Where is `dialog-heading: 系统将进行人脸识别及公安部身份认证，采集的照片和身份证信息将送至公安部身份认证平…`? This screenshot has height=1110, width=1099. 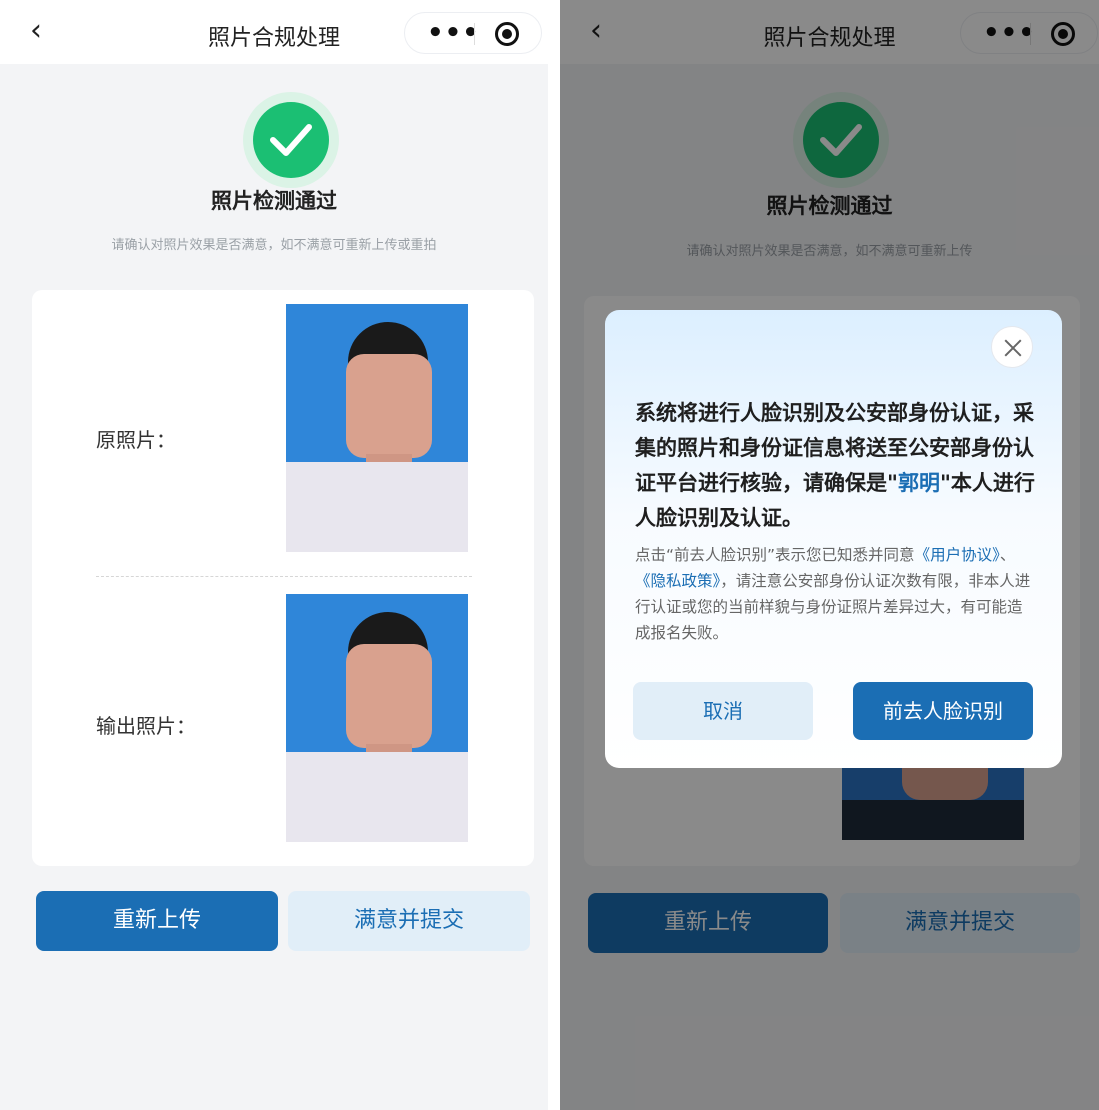 dialog-heading: 系统将进行人脸识别及公安部身份认证，采集的照片和身份证信息将送至公安部身份认证平… is located at coordinates (835, 466).